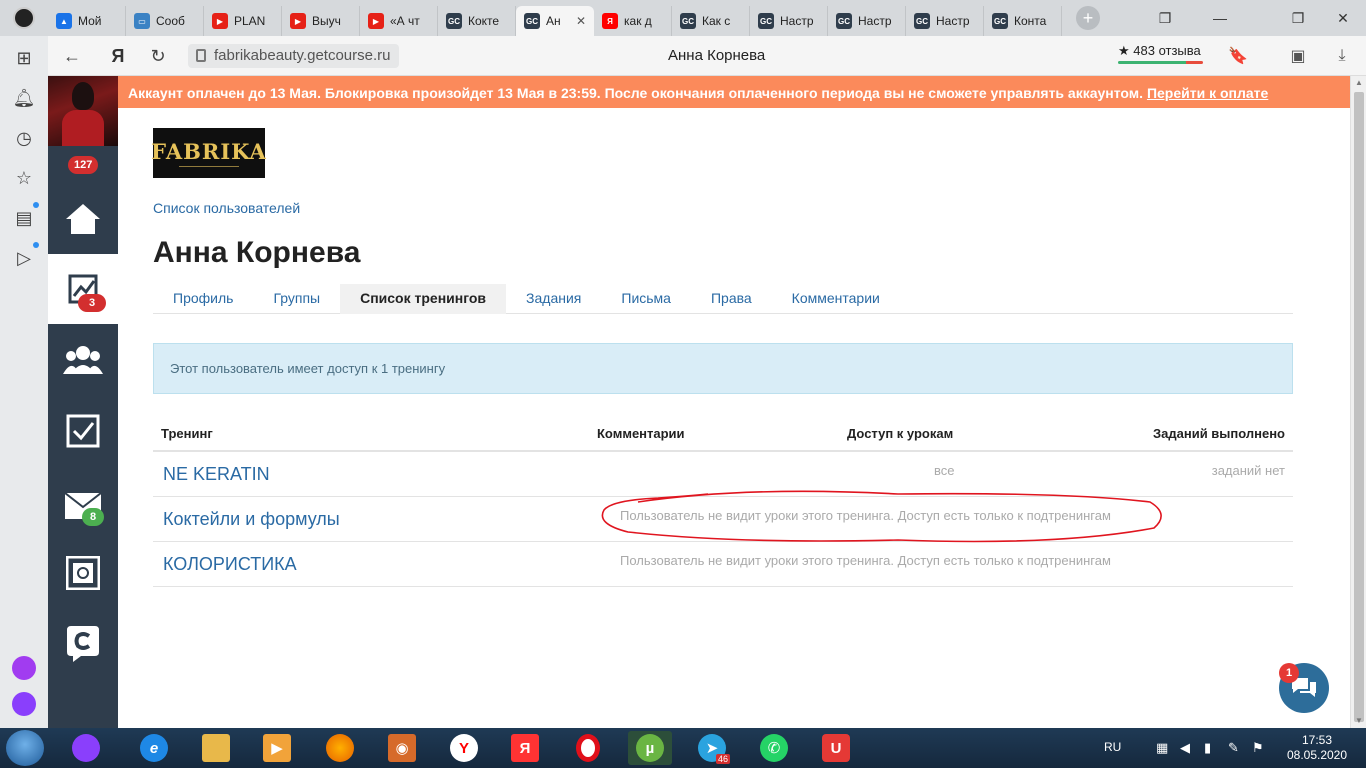 The image size is (1366, 768). Describe the element at coordinates (766, 21) in the screenshot. I see `tab-favicon: GC` at that location.